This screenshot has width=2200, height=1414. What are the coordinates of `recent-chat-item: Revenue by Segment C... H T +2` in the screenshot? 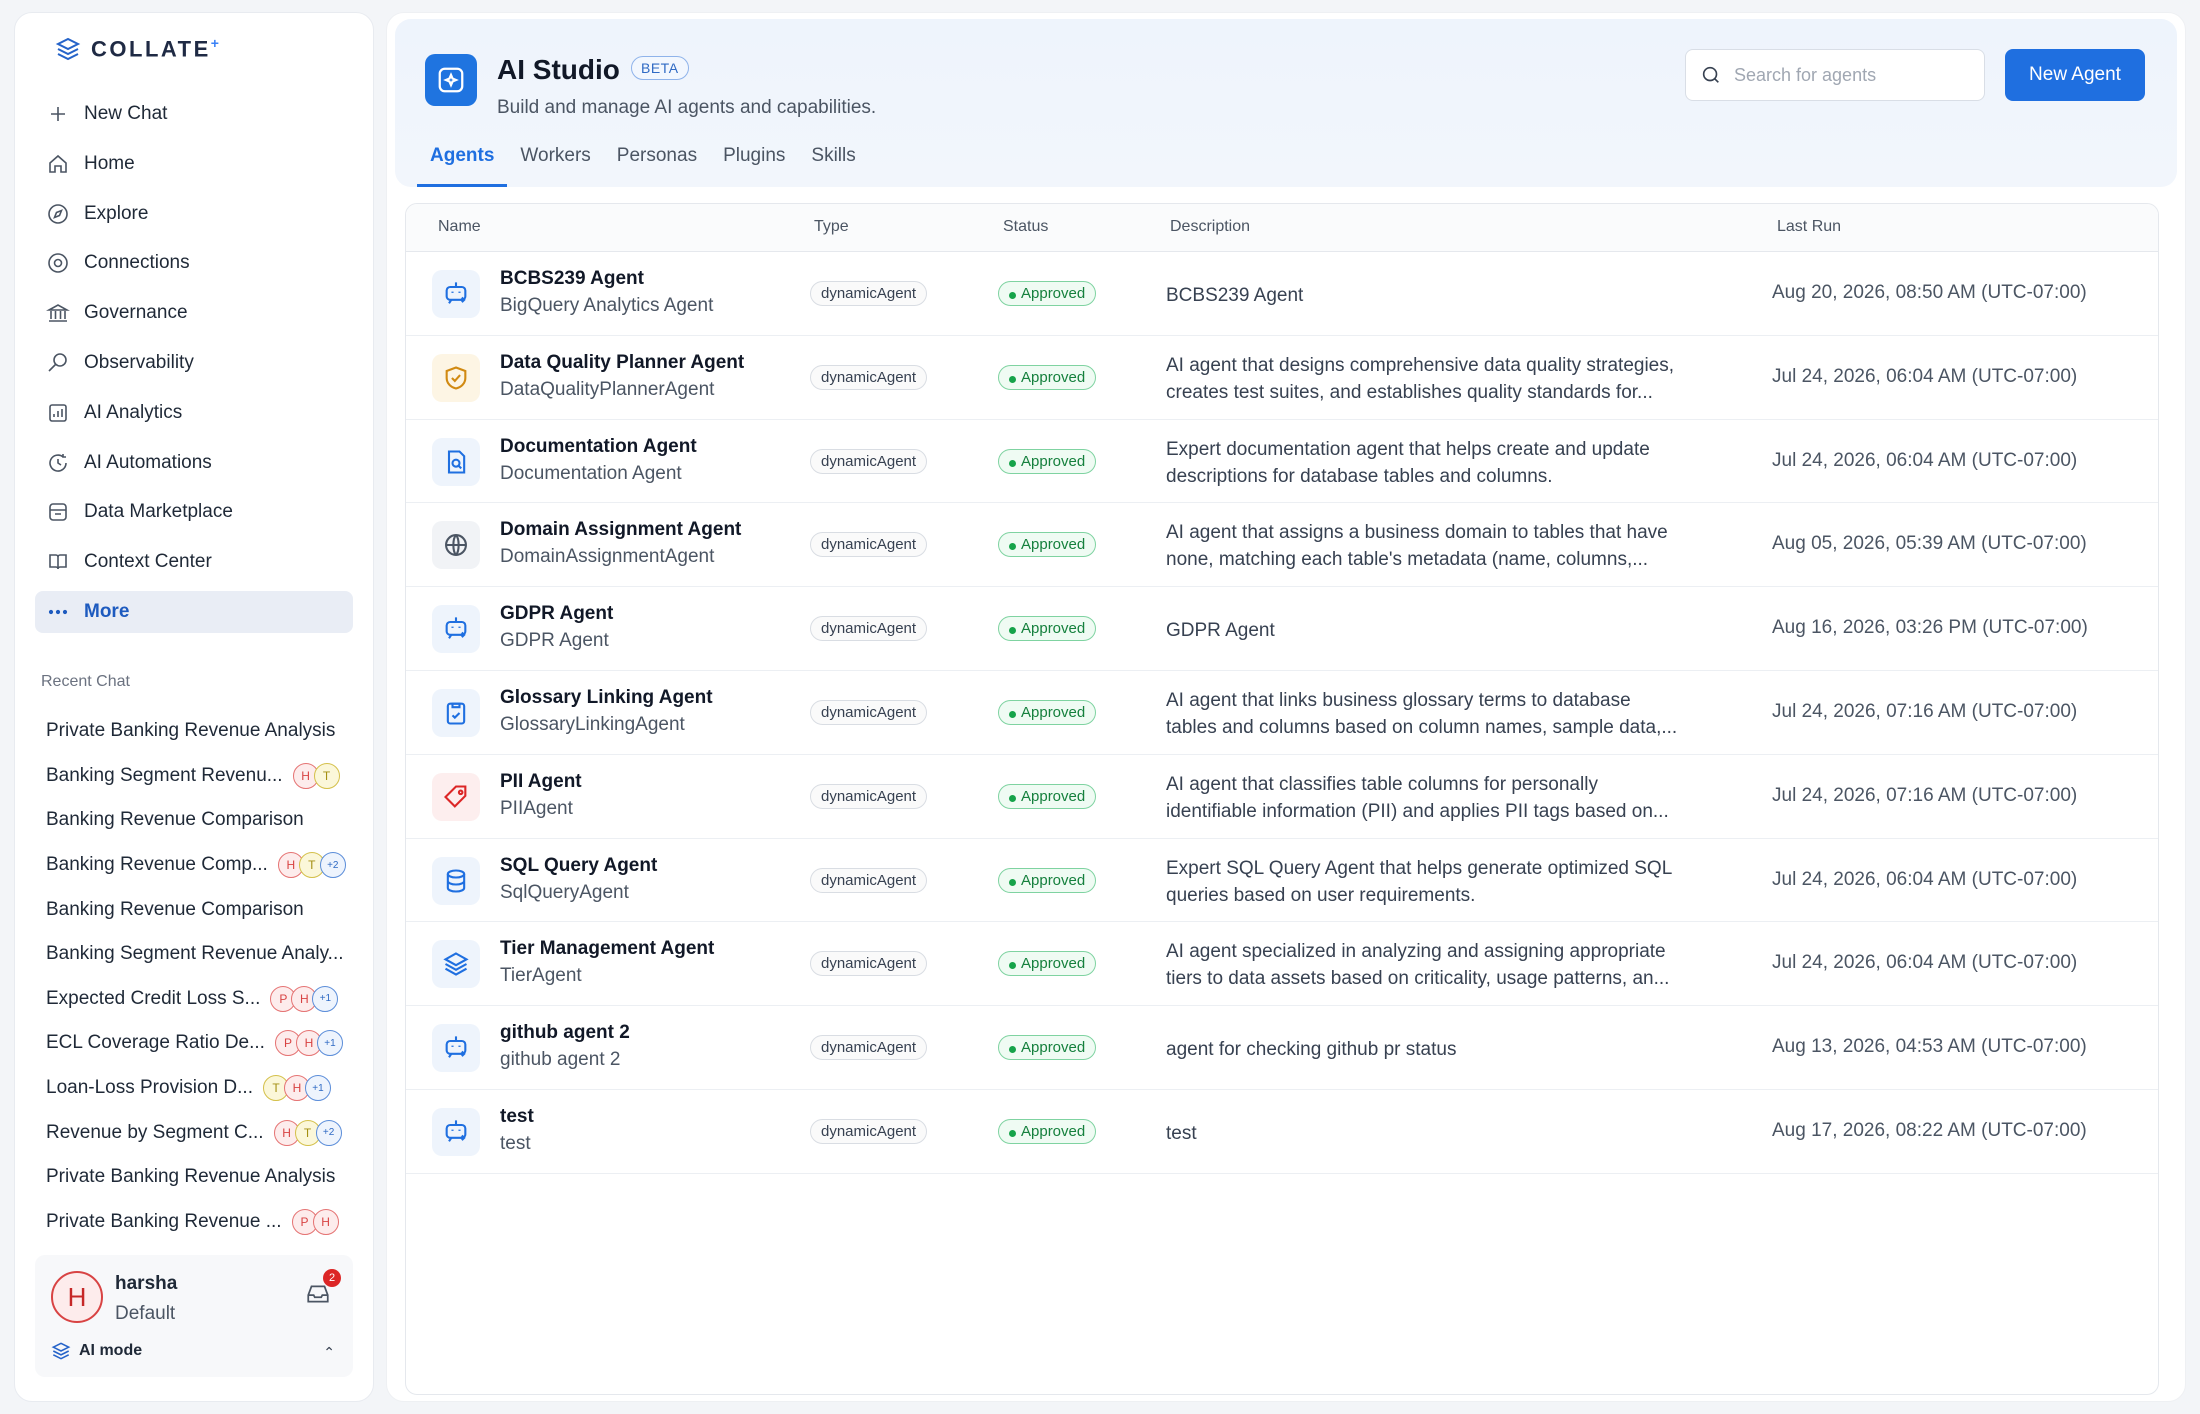 It's located at (194, 1132).